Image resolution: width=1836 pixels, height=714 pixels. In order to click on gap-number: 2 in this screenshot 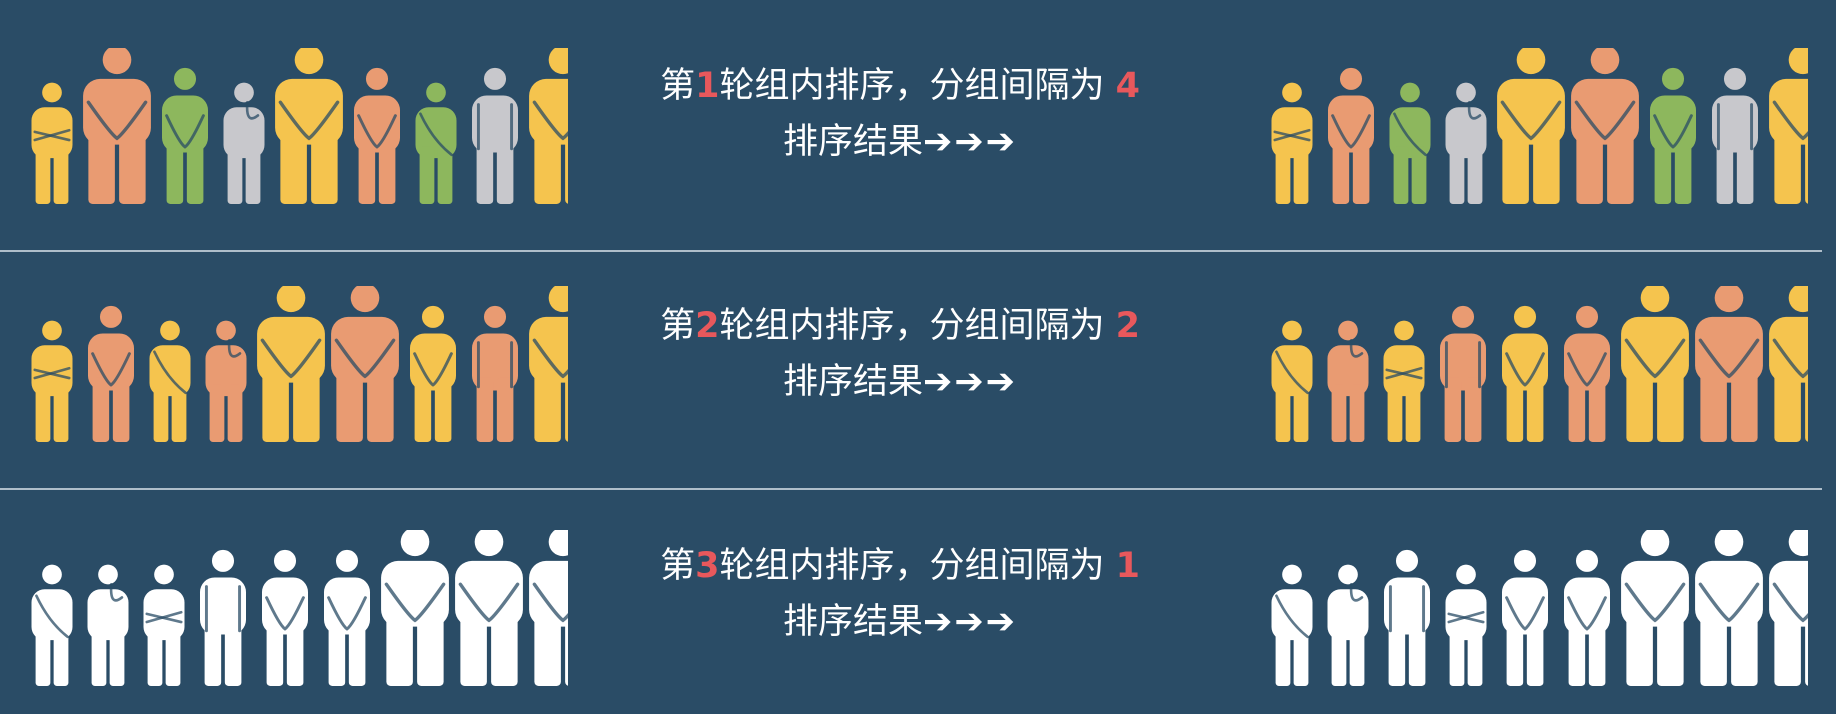, I will do `click(1127, 326)`.